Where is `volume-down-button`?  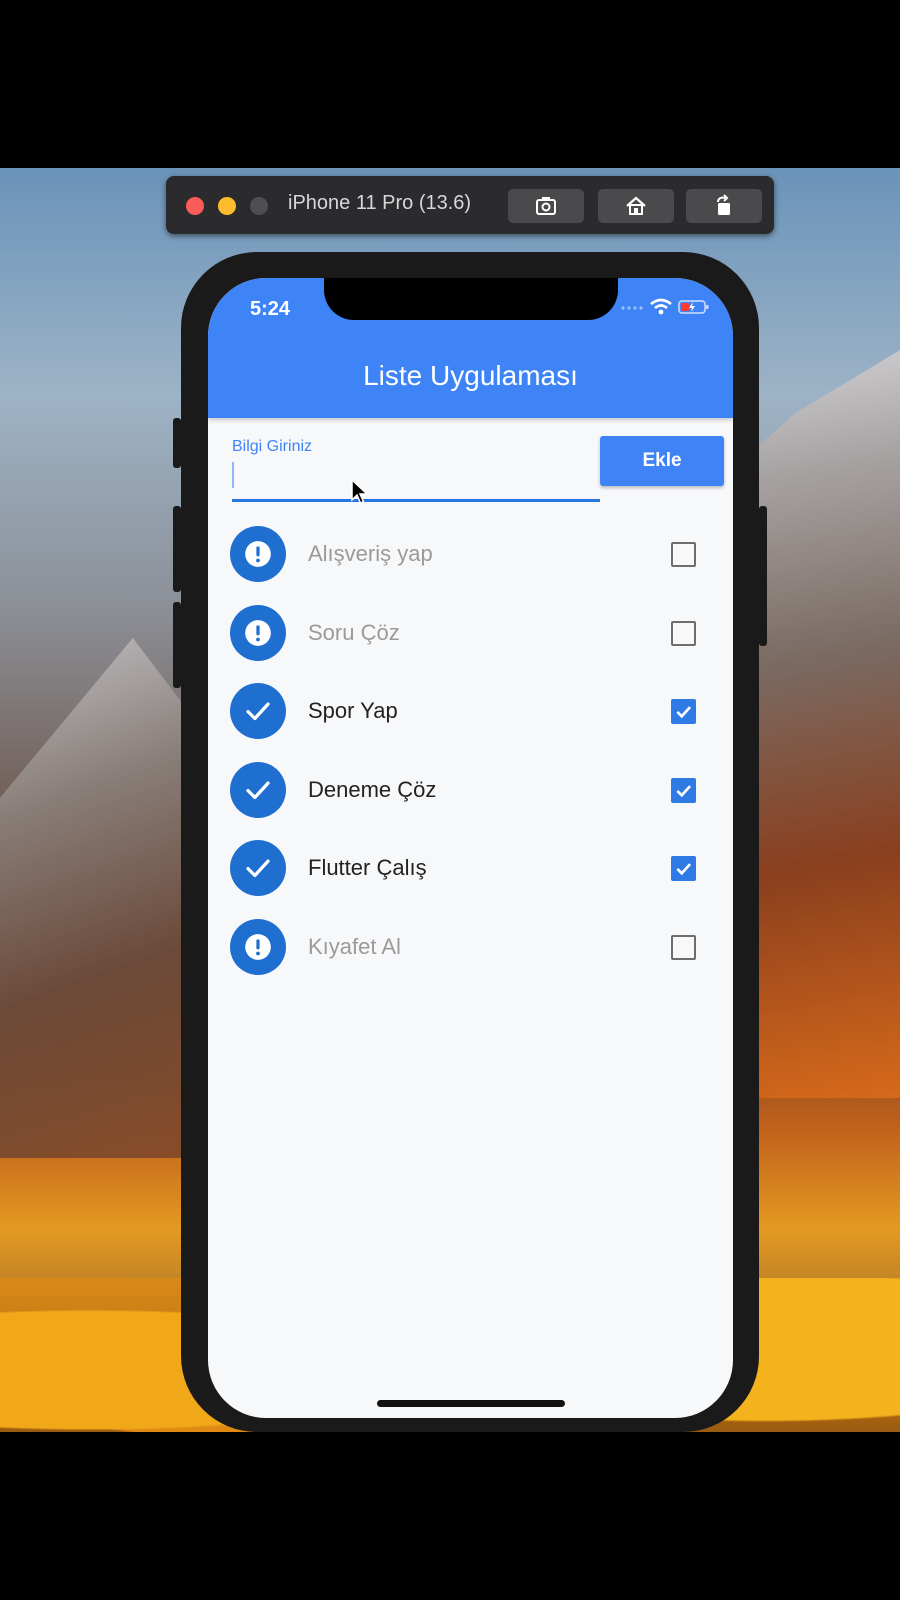
volume-down-button is located at coordinates (177, 645).